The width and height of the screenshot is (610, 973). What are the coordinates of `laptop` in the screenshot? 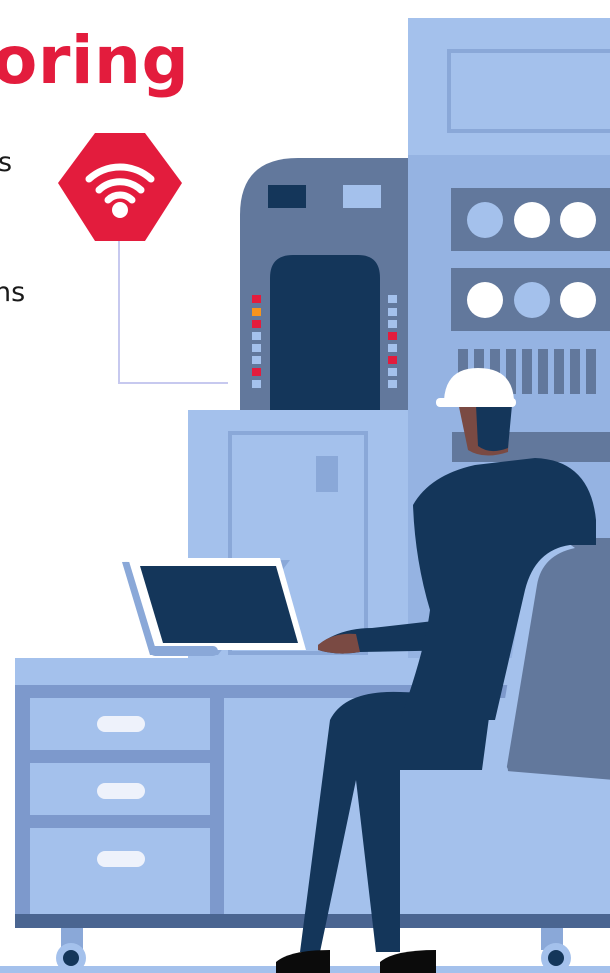 It's located at (214, 607).